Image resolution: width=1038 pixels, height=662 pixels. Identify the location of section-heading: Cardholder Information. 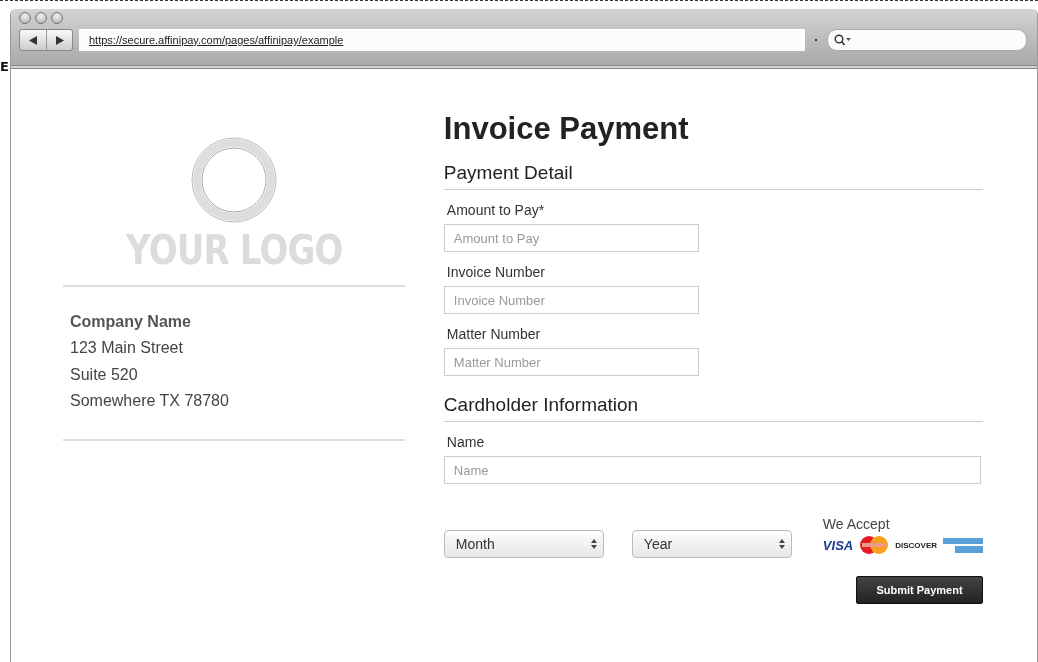
(713, 408).